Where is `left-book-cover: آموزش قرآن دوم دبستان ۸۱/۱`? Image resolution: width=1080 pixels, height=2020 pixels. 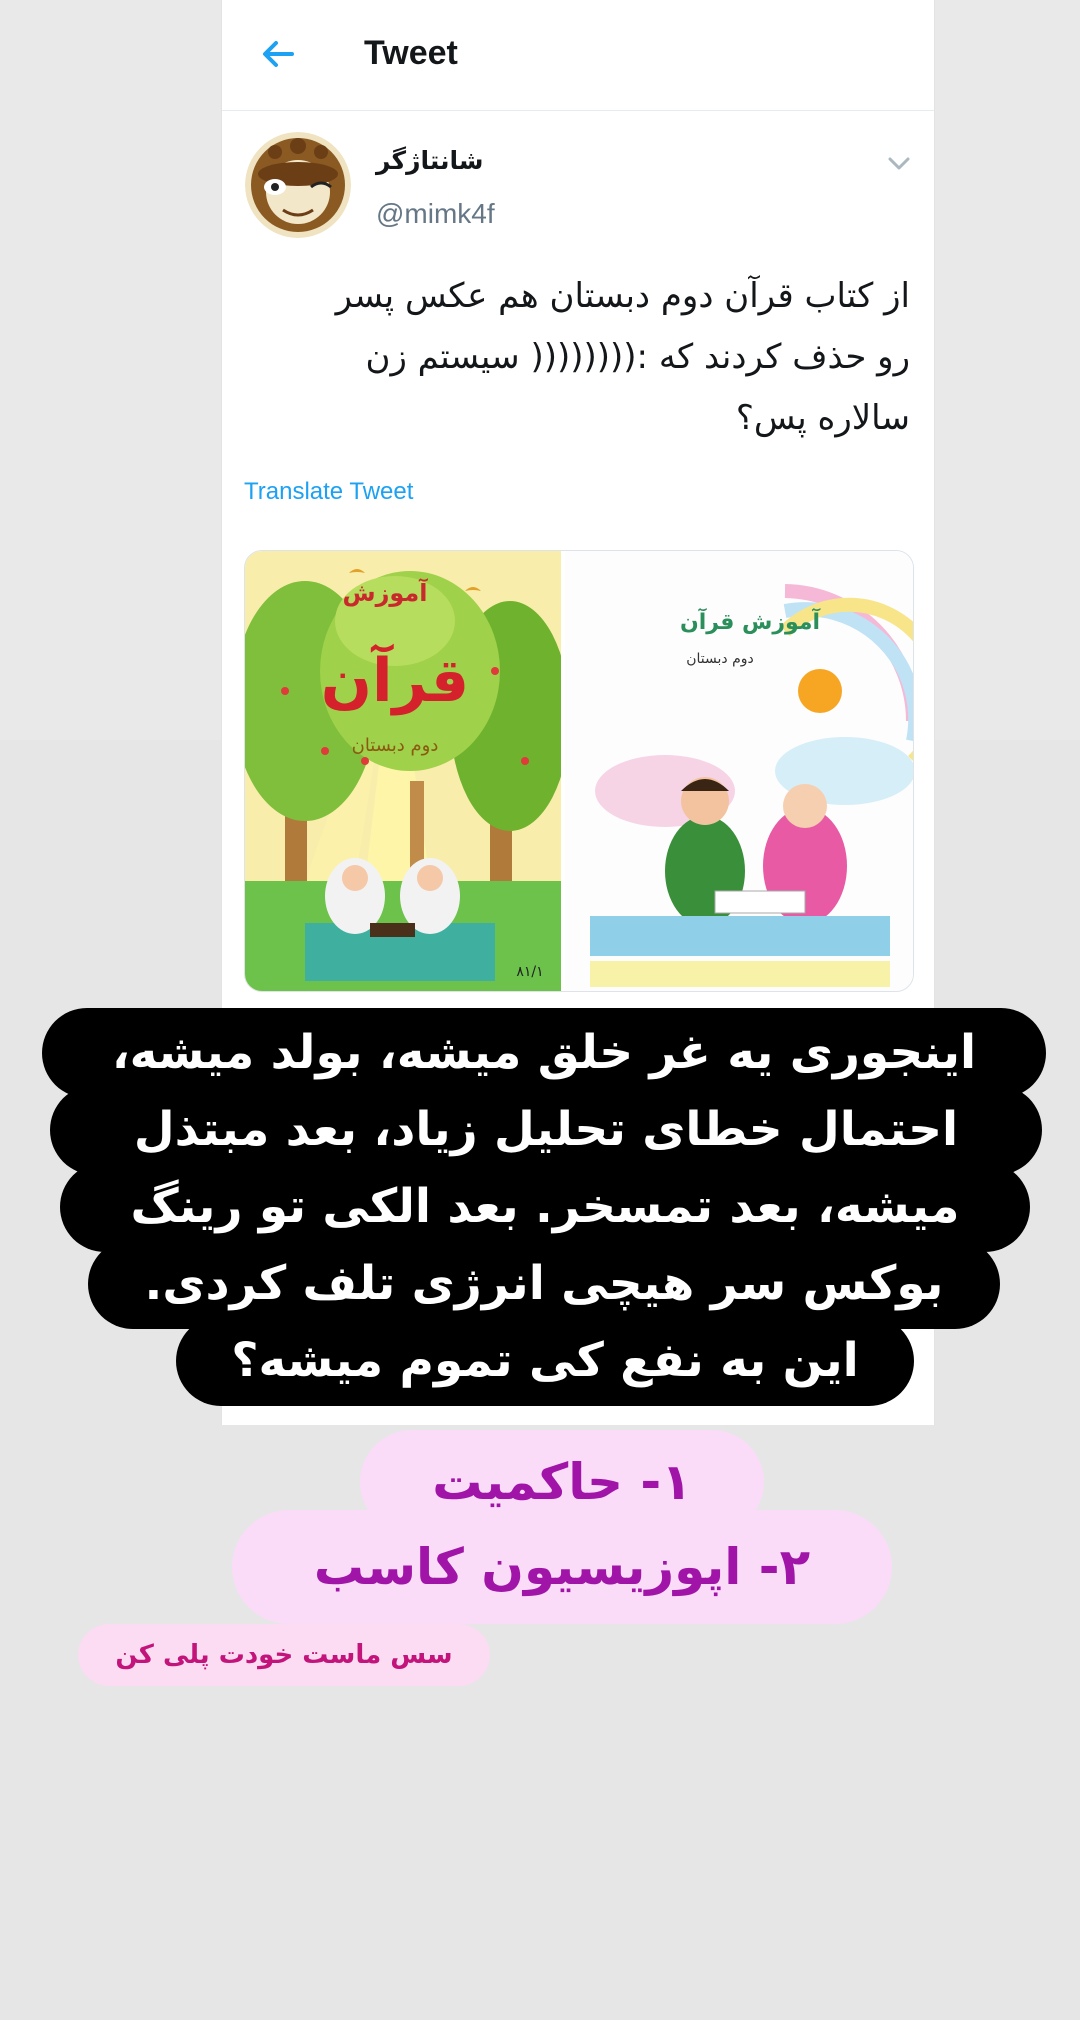 left-book-cover: آموزش قرآن دوم دبستان ۸۱/۱ is located at coordinates (407, 771).